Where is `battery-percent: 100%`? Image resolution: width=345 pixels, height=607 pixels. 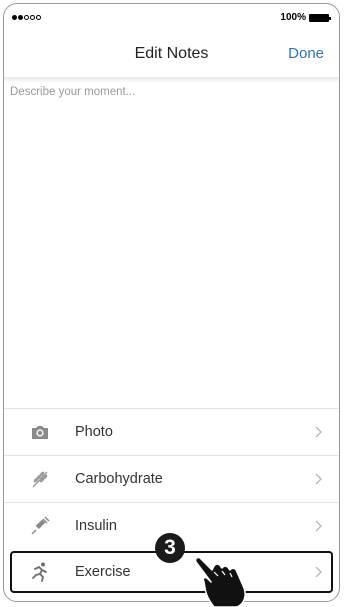 battery-percent: 100% is located at coordinates (293, 17).